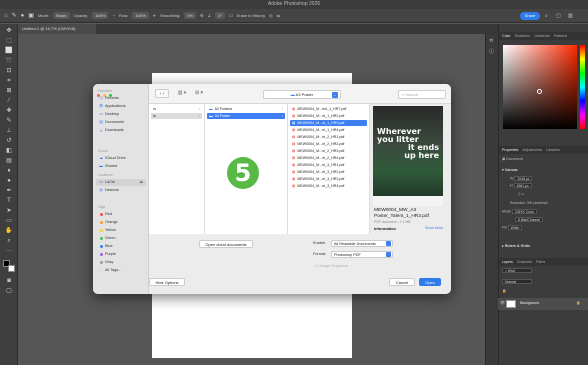  Describe the element at coordinates (31, 15) in the screenshot. I see `brush-settings-icon: ▣` at that location.